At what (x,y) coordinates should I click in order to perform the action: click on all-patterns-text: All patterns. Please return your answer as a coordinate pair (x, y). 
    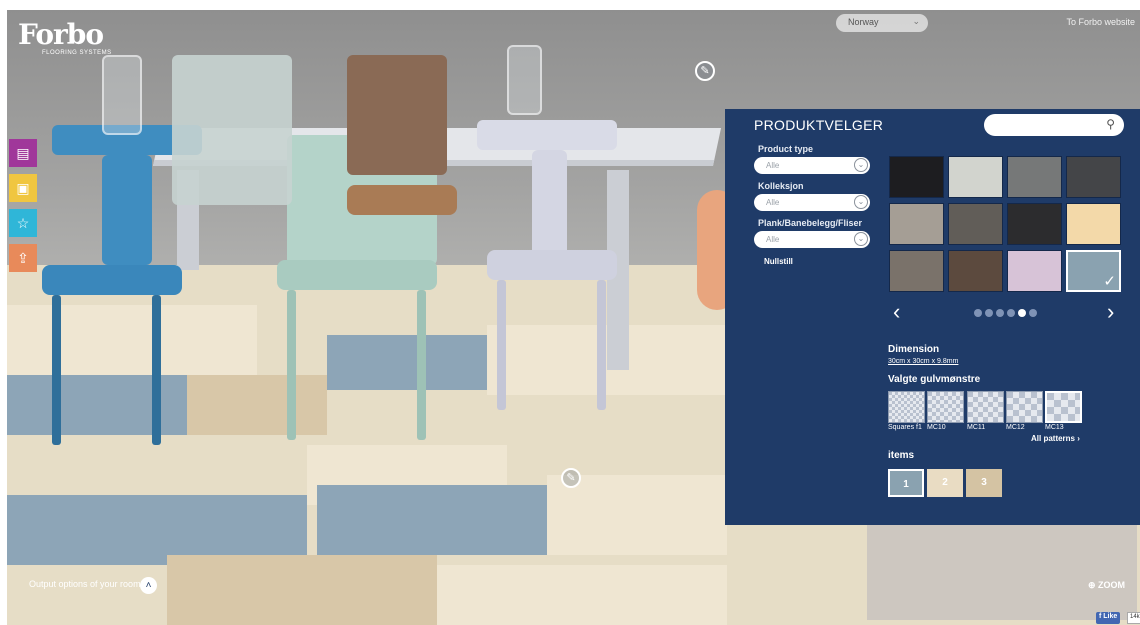
    Looking at the image, I should click on (1053, 438).